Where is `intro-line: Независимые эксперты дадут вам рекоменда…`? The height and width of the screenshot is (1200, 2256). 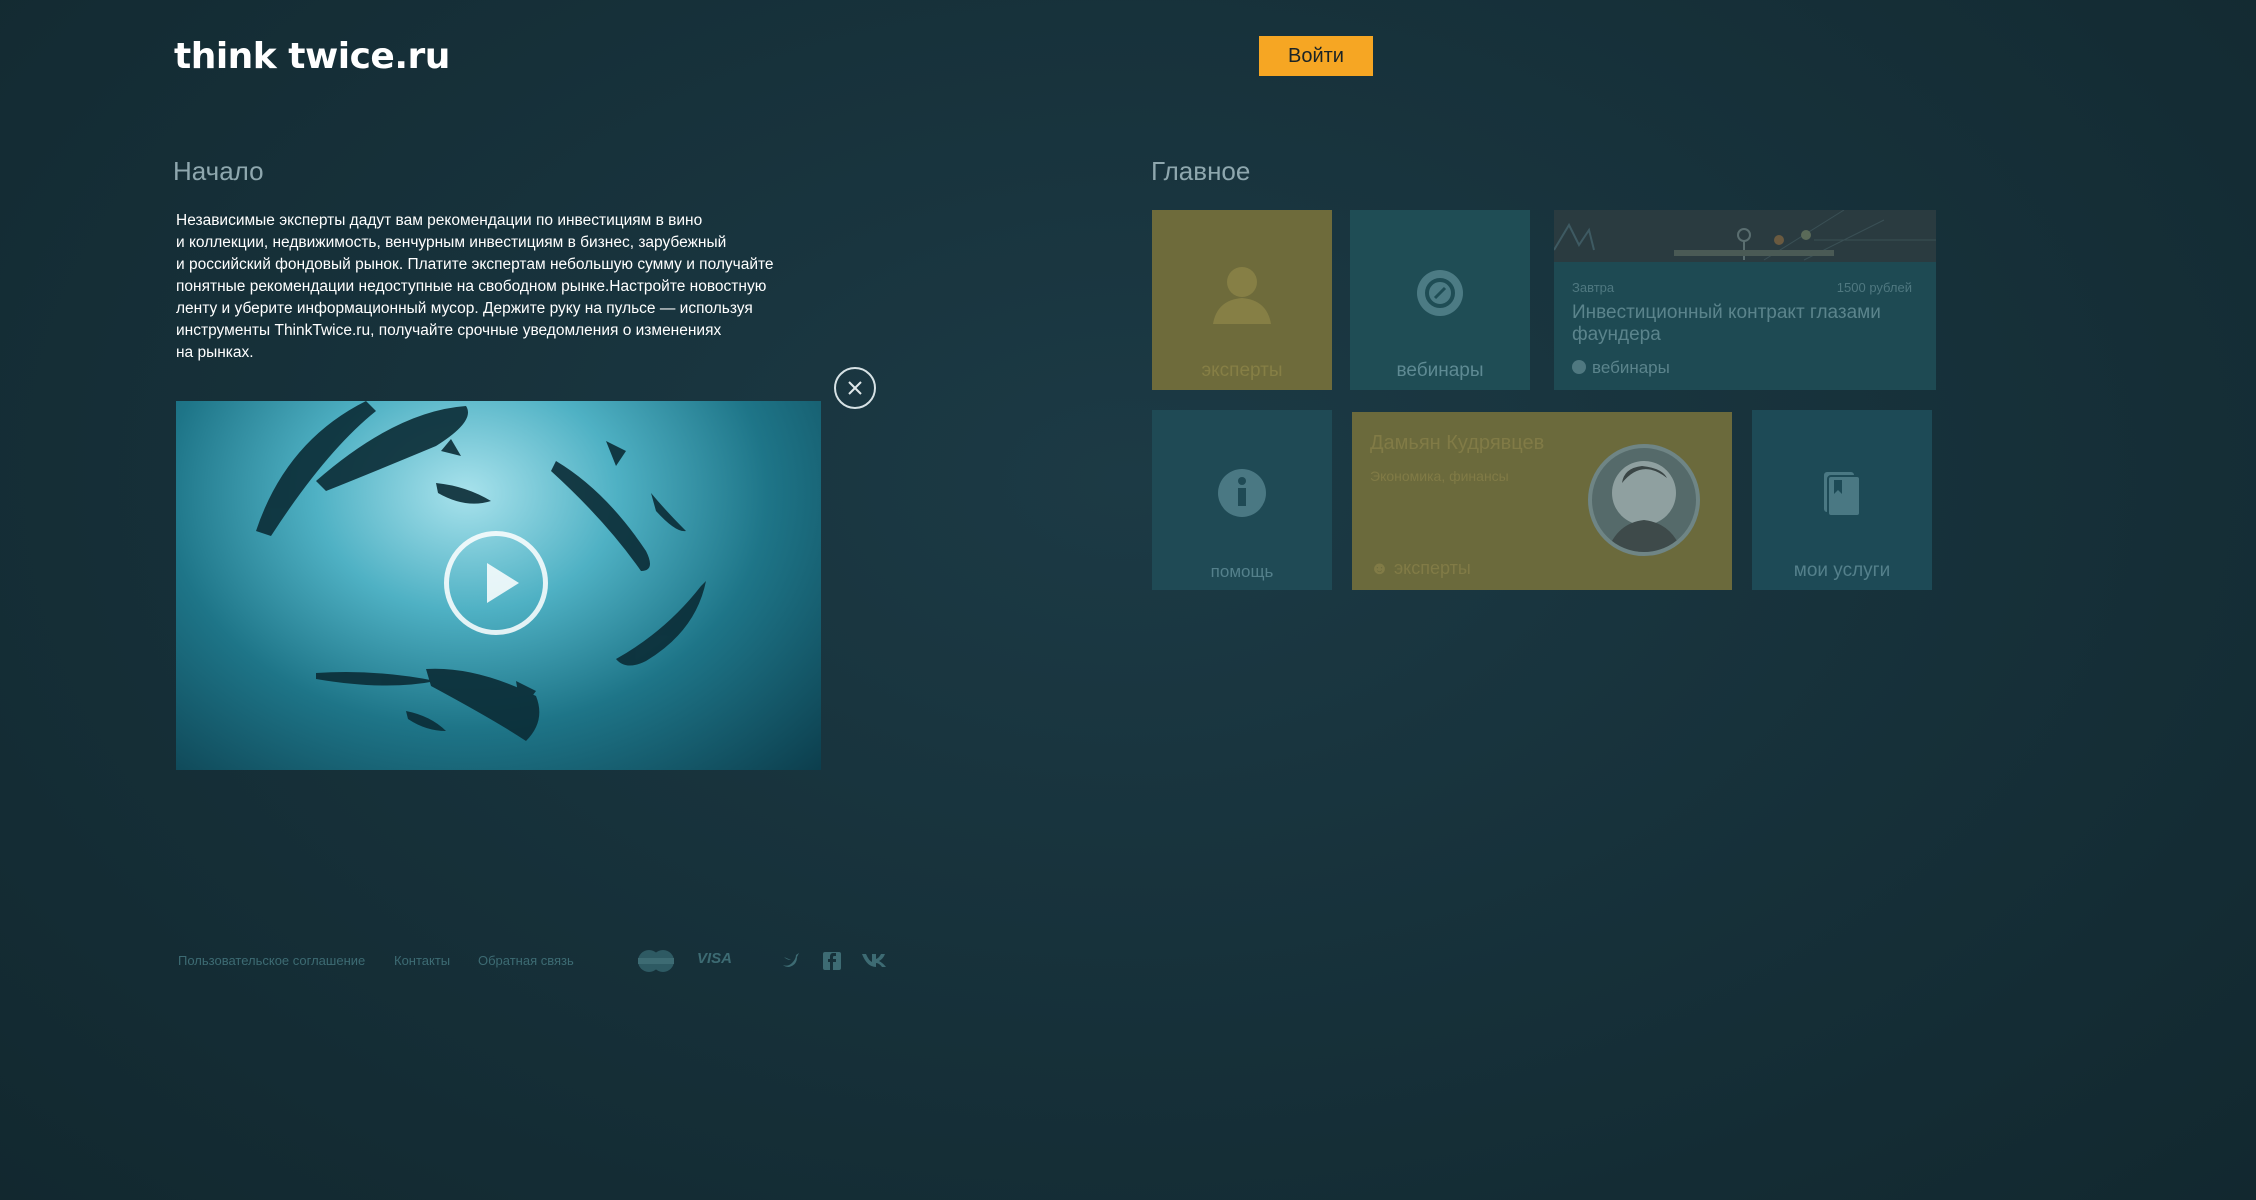 intro-line: Независимые эксперты дадут вам рекоменда… is located at coordinates (439, 220).